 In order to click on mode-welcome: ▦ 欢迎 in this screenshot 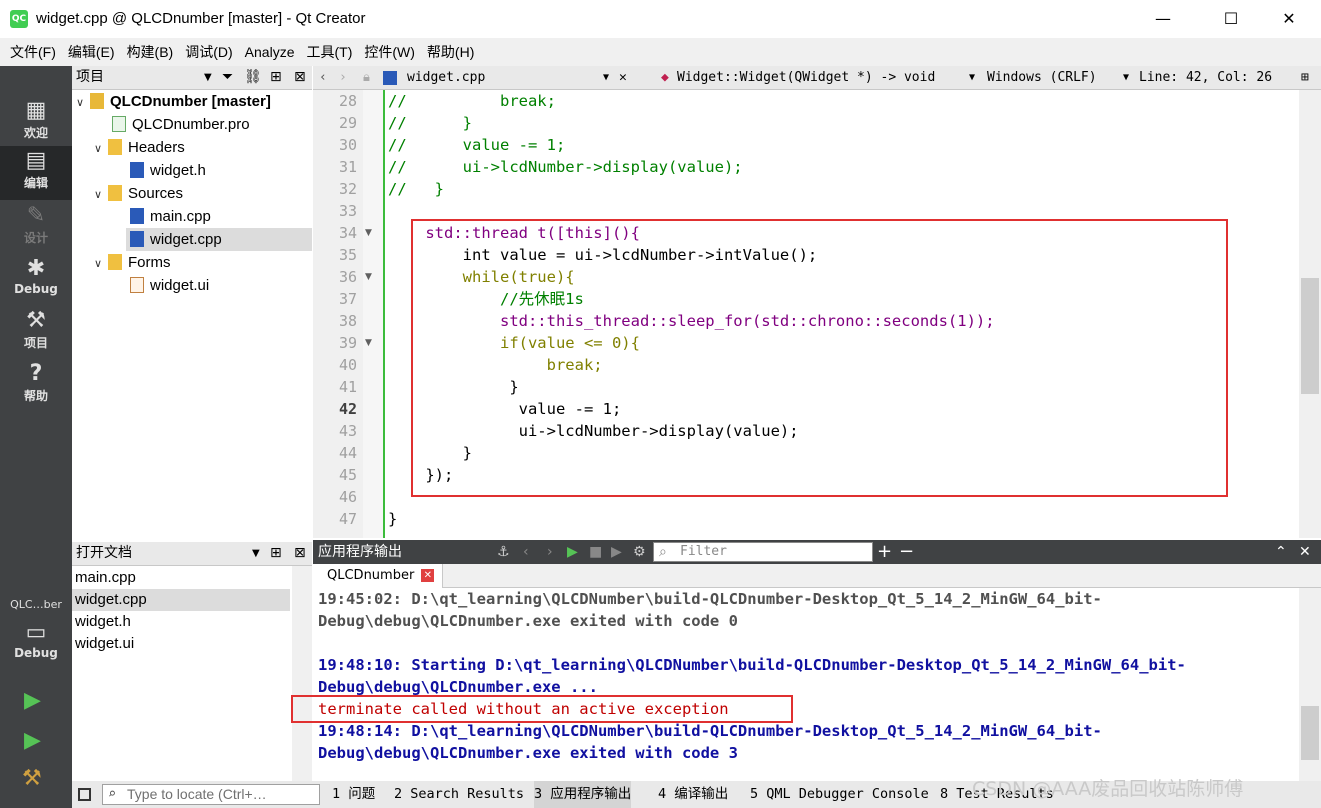, I will do `click(36, 123)`.